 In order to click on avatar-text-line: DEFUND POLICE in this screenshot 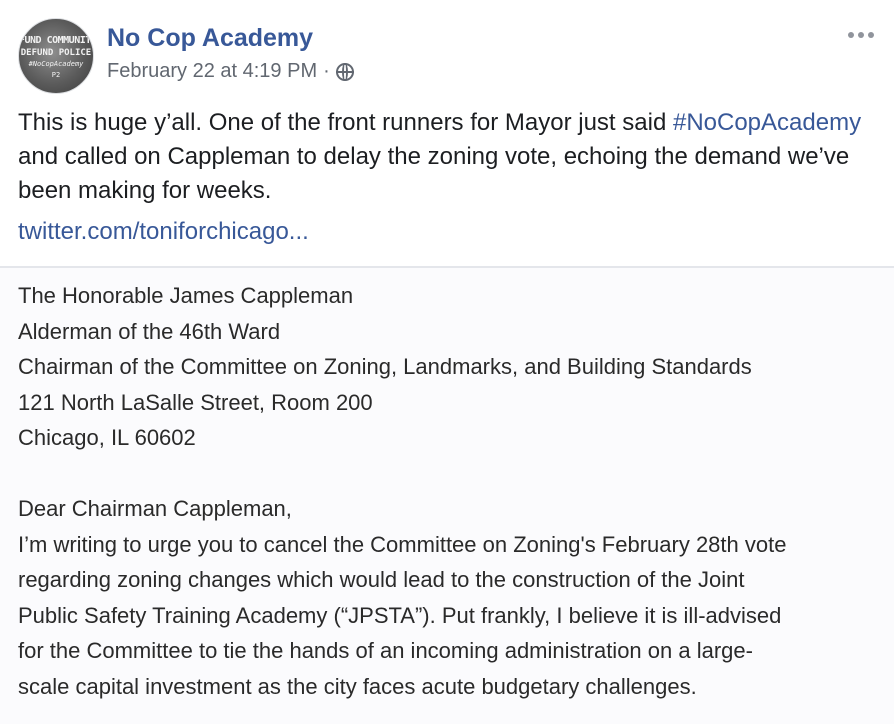, I will do `click(56, 53)`.